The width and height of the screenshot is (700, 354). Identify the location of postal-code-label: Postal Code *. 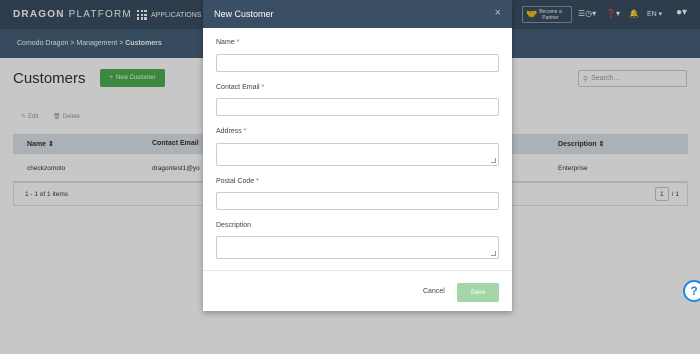
(237, 181).